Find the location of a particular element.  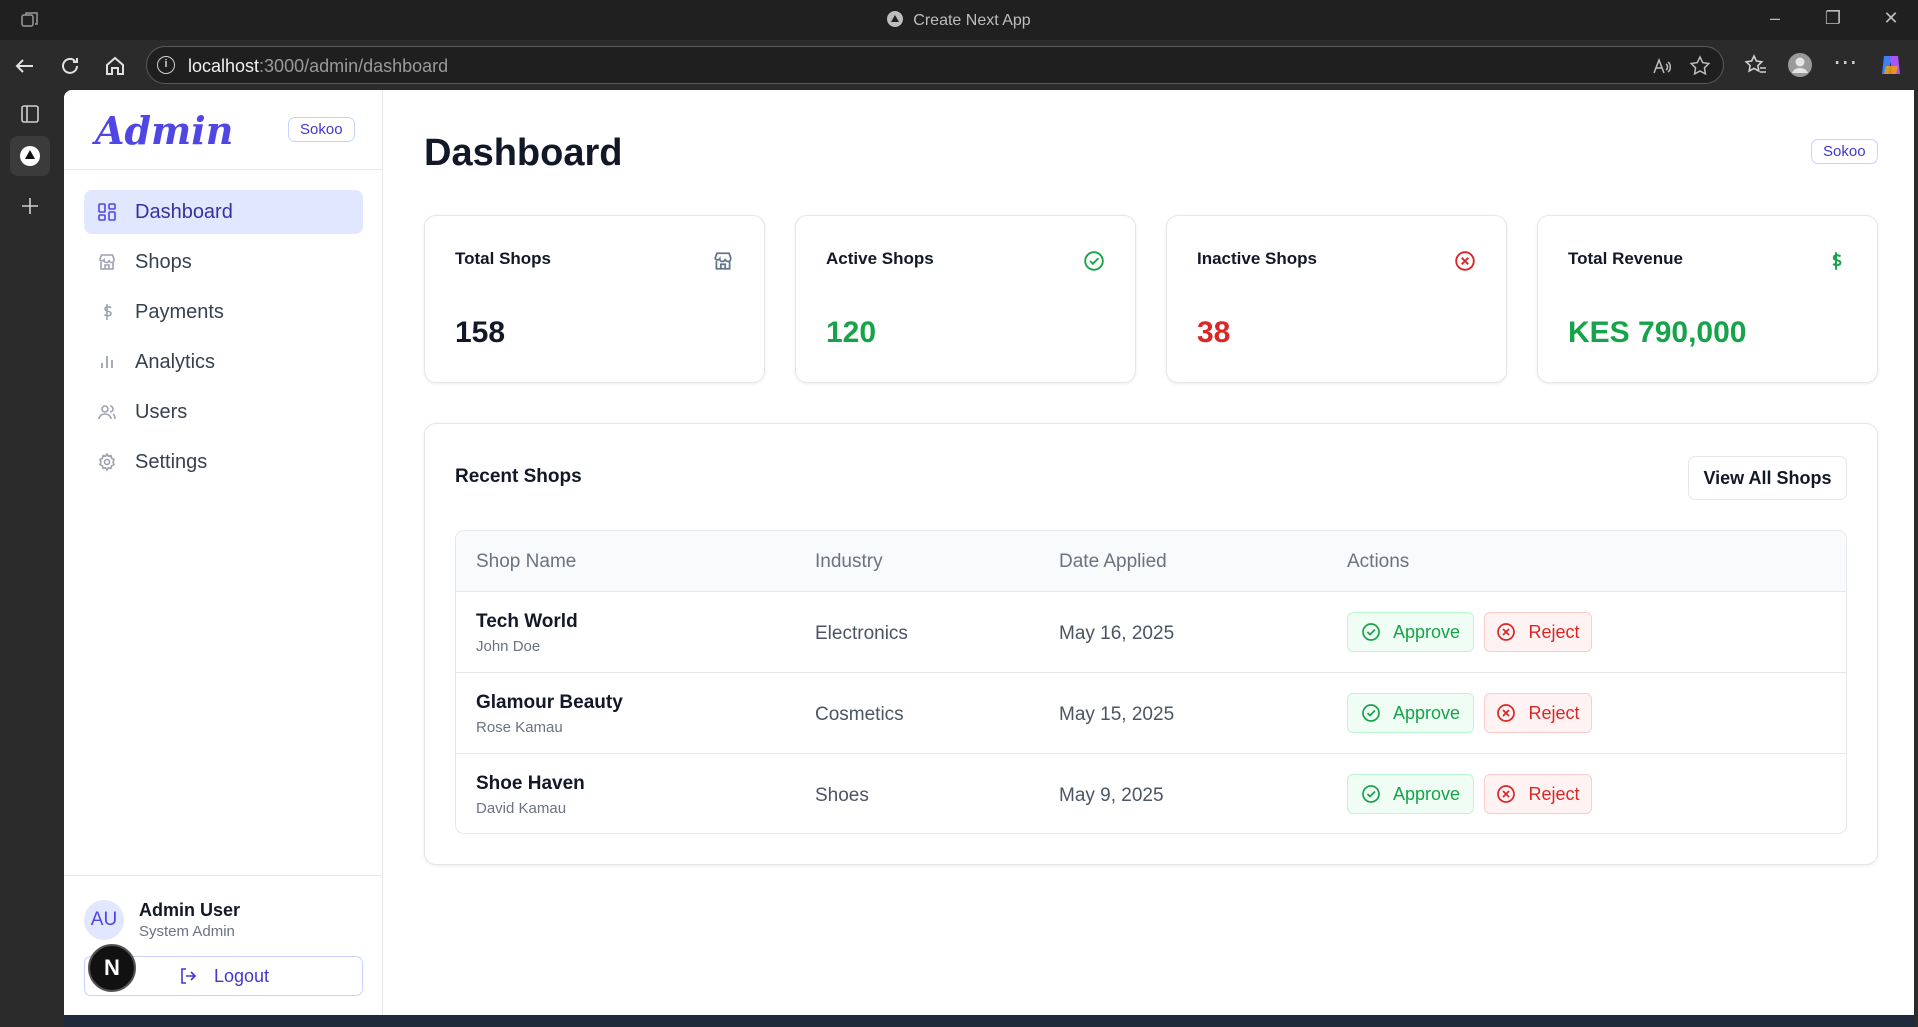

user-role: System Admin is located at coordinates (187, 931).